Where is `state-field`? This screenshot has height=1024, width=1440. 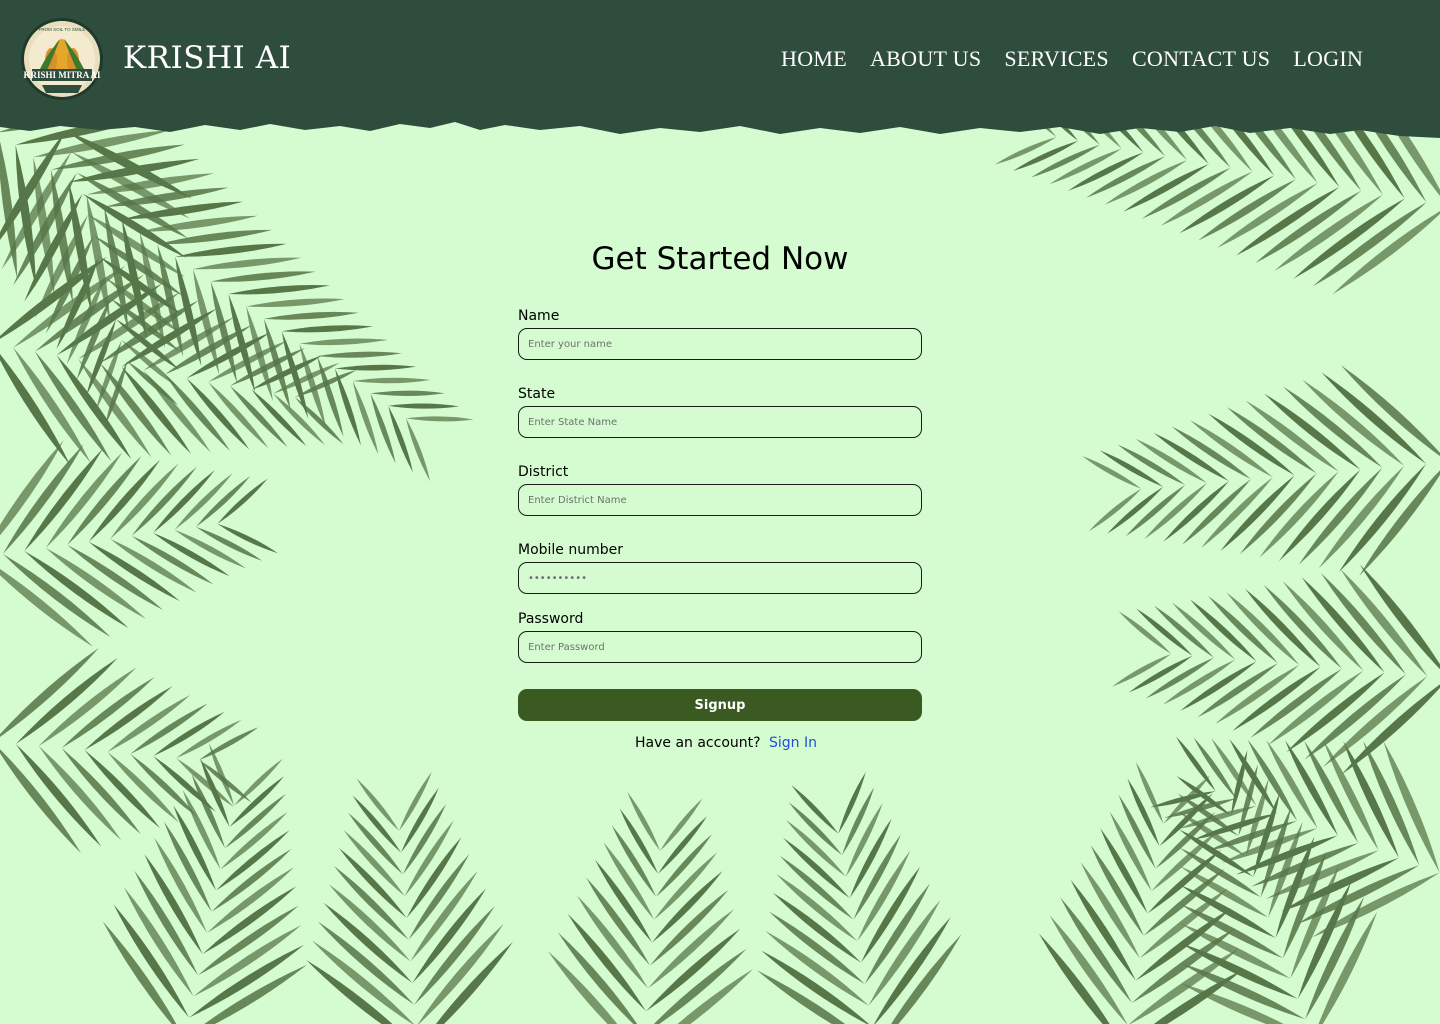
state-field is located at coordinates (720, 422).